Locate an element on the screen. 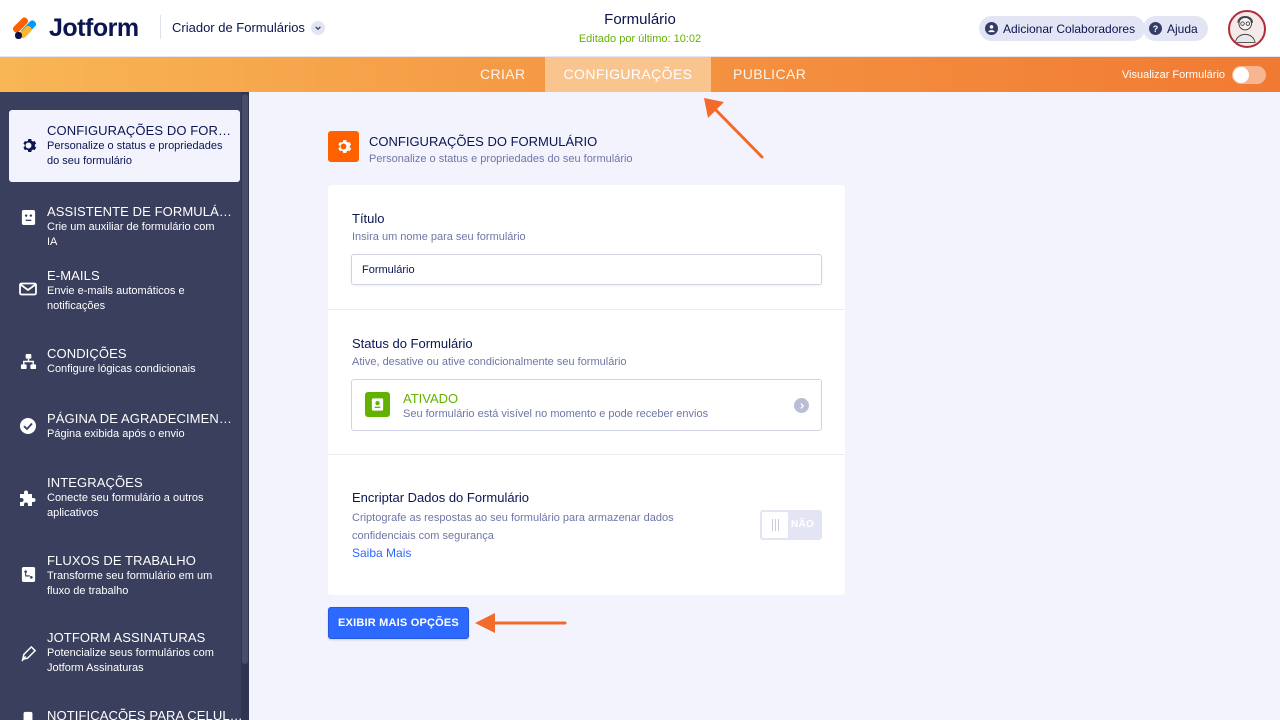 Image resolution: width=1280 pixels, height=720 pixels. chevron-right-icon is located at coordinates (801, 405).